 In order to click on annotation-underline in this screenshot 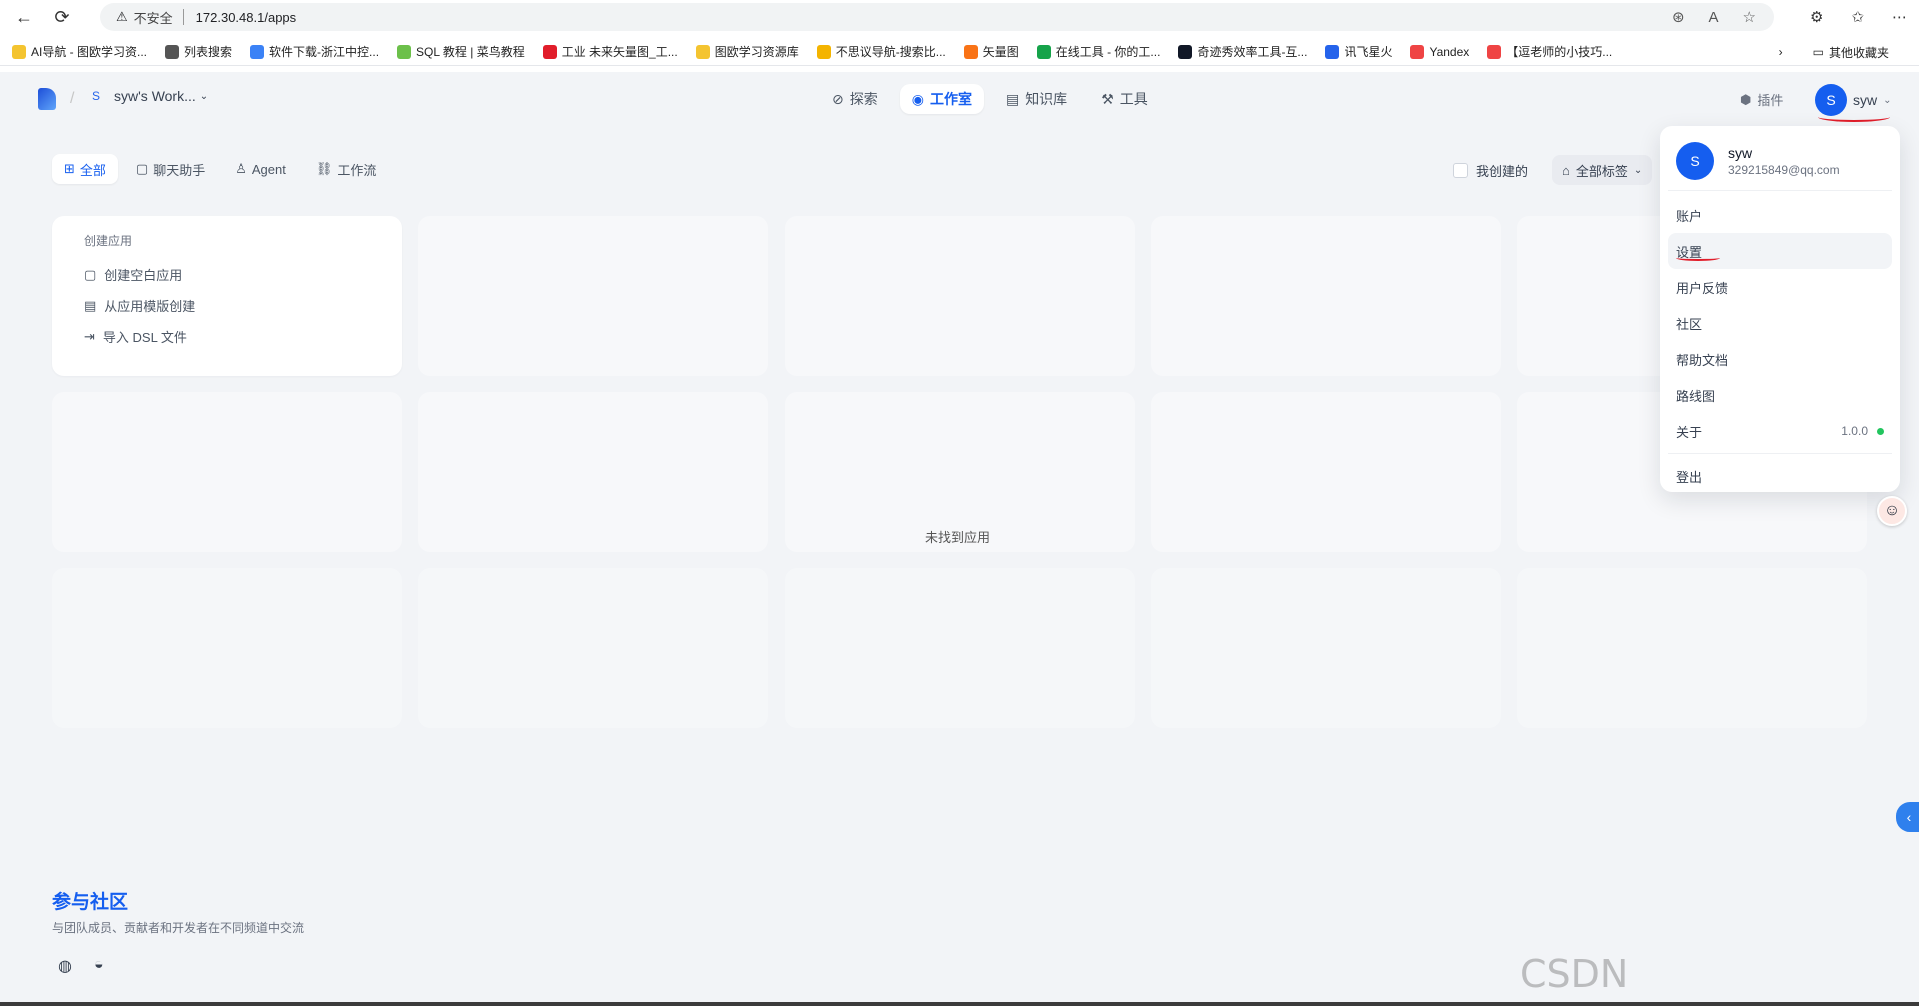, I will do `click(1698, 258)`.